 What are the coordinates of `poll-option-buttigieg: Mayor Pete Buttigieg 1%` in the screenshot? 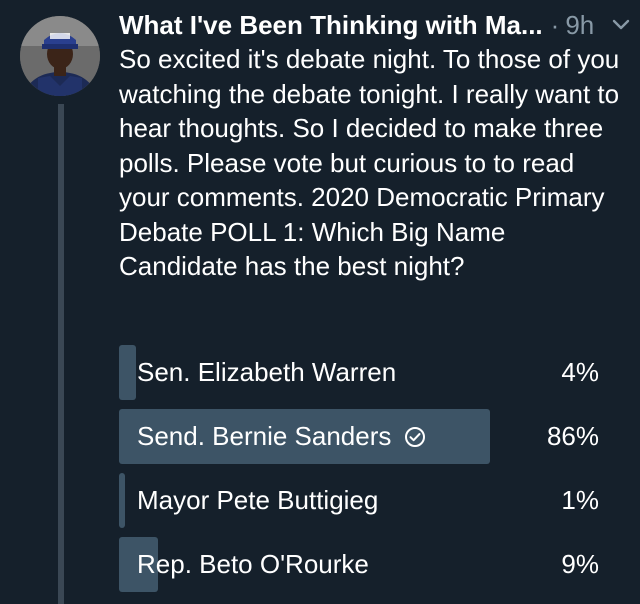 It's located at (364, 500).